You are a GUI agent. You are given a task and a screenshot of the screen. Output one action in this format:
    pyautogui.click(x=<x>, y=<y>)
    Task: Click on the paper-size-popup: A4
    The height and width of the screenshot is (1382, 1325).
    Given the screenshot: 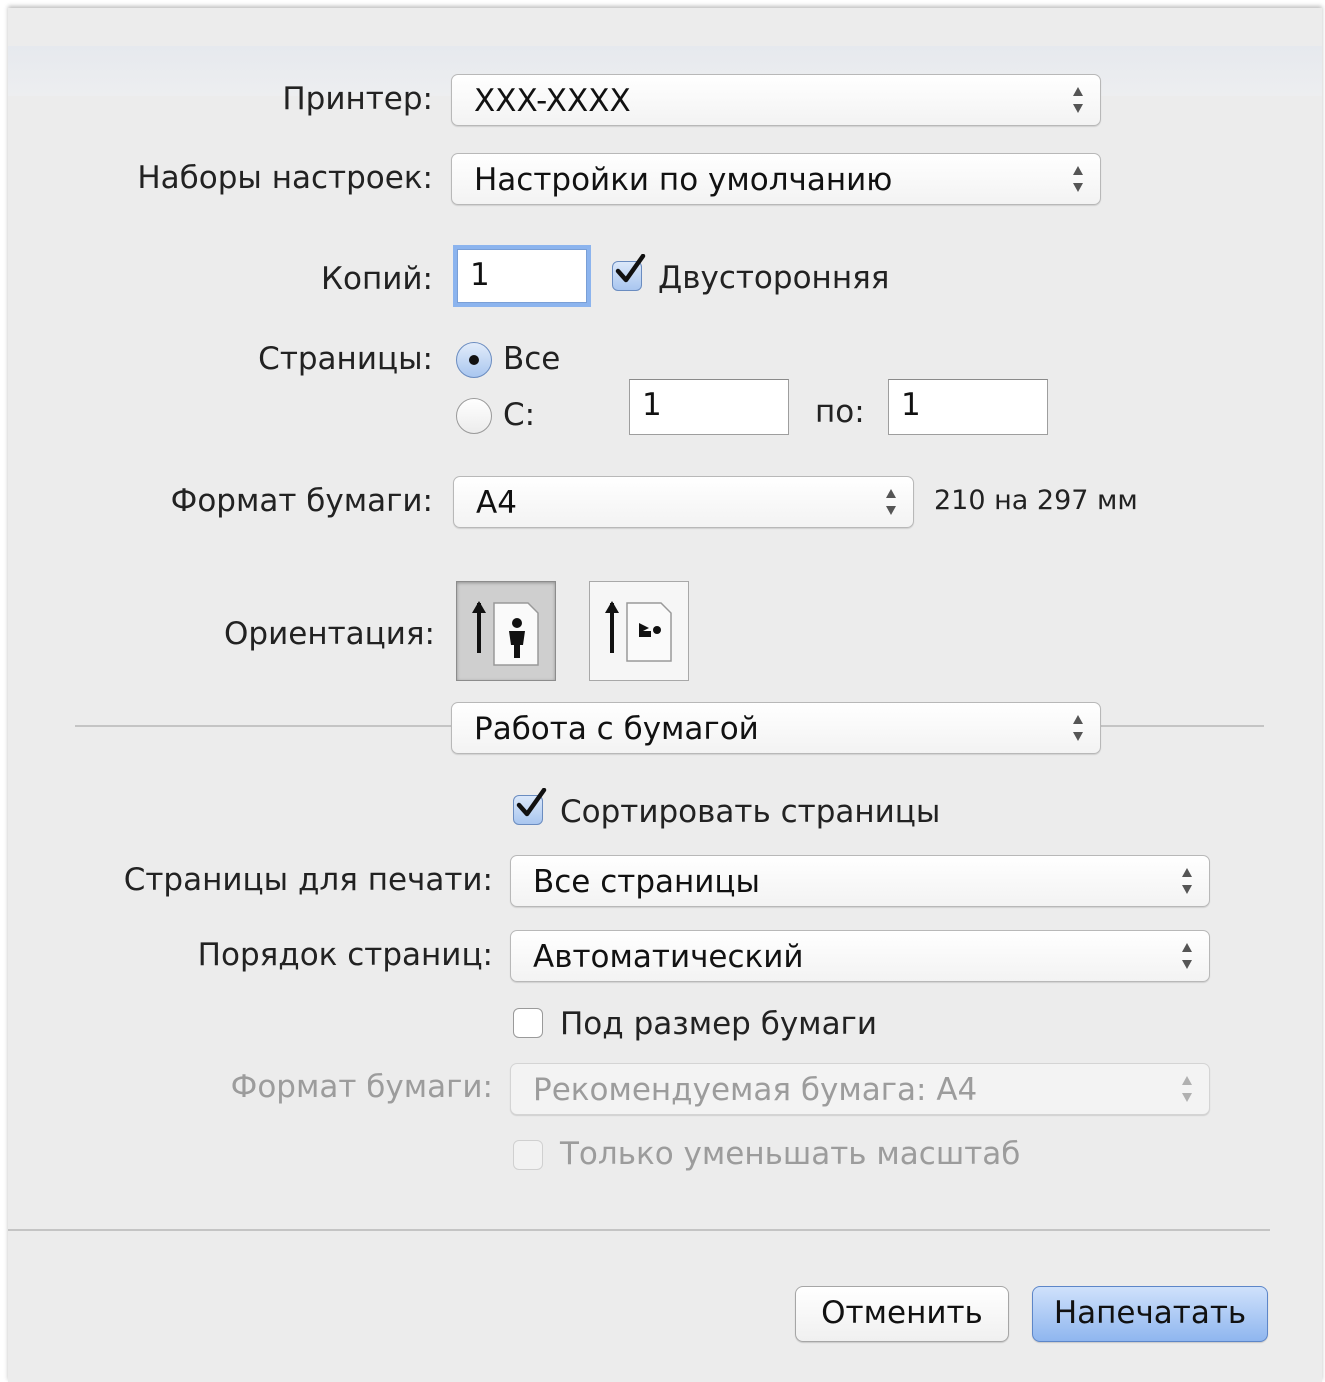 What is the action you would take?
    pyautogui.click(x=683, y=502)
    